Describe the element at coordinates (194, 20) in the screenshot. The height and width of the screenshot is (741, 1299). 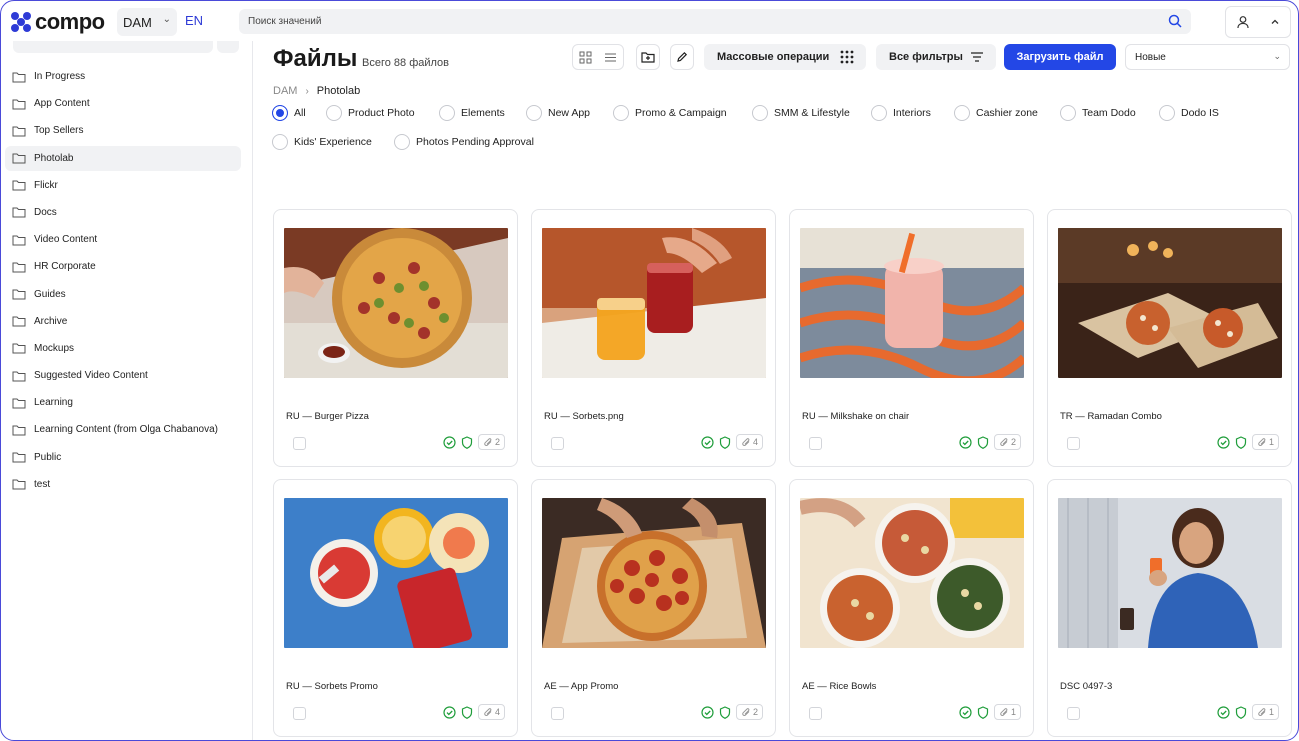
I see `language-switch: EN` at that location.